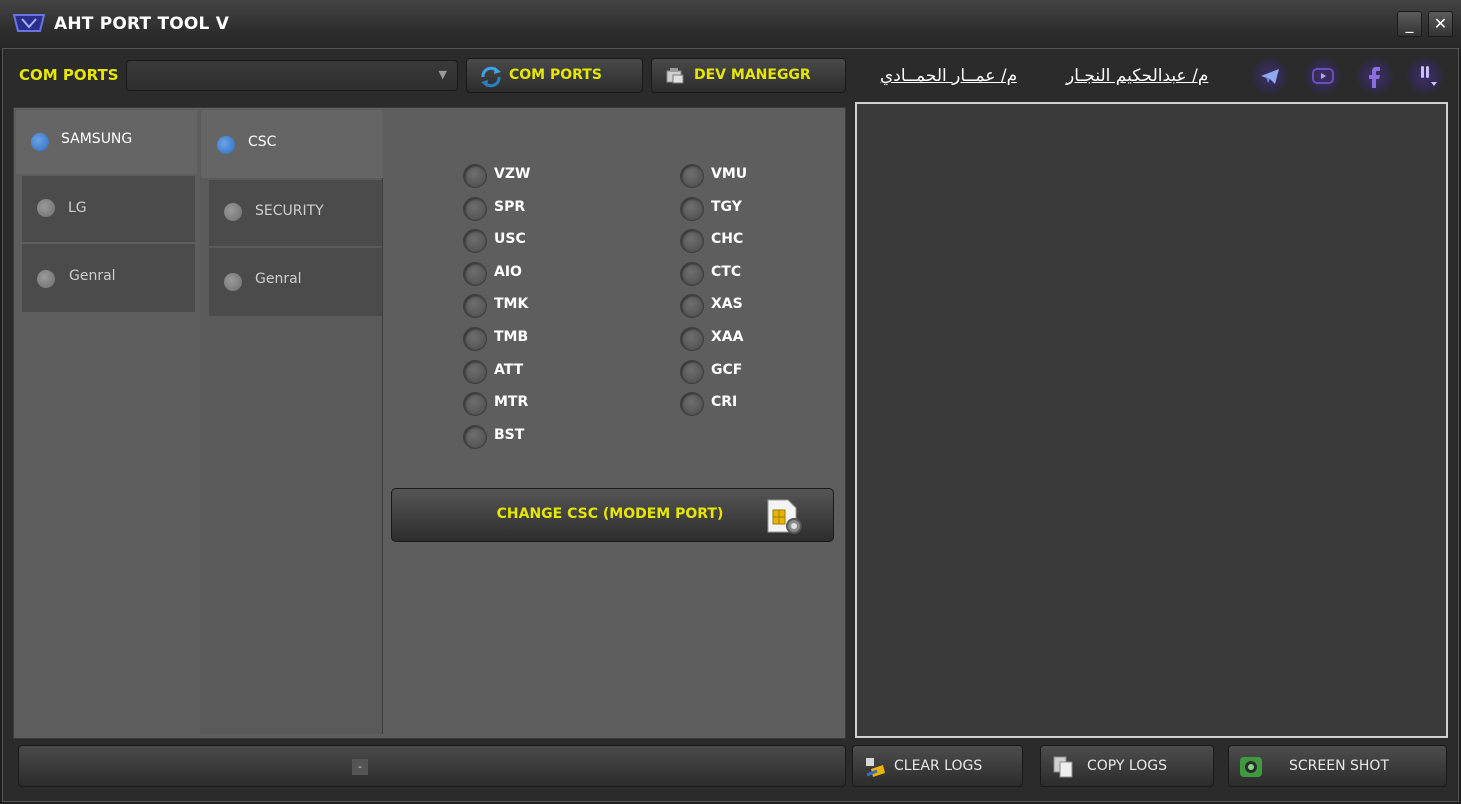 Image resolution: width=1461 pixels, height=804 pixels. What do you see at coordinates (289, 211) in the screenshot?
I see `tab-label: SECURITY` at bounding box center [289, 211].